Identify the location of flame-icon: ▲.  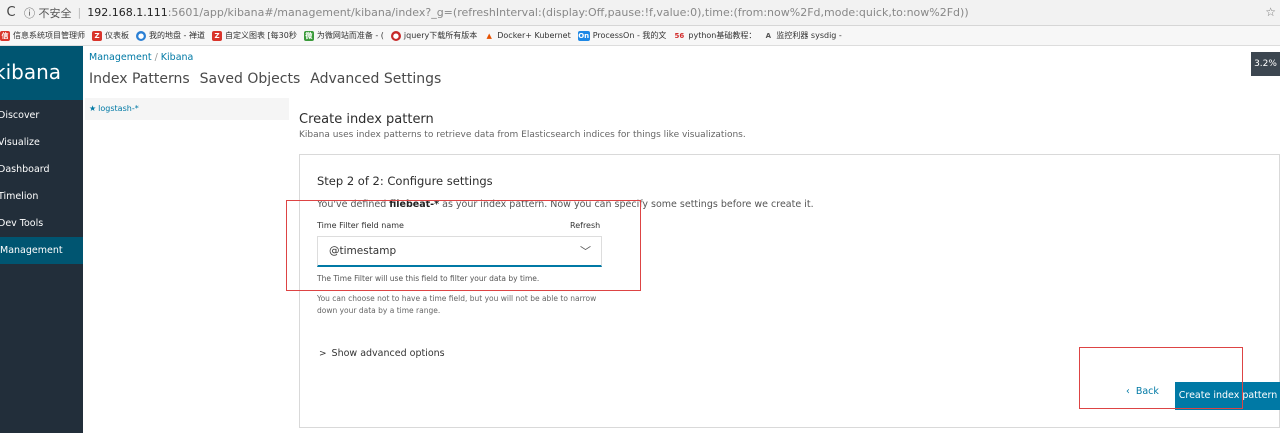
(489, 35).